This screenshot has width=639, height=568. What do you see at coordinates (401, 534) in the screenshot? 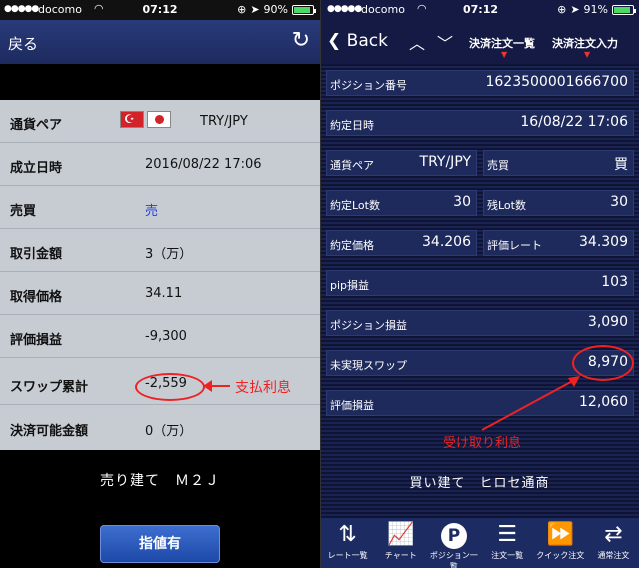
I see `chart-icon: 📈` at bounding box center [401, 534].